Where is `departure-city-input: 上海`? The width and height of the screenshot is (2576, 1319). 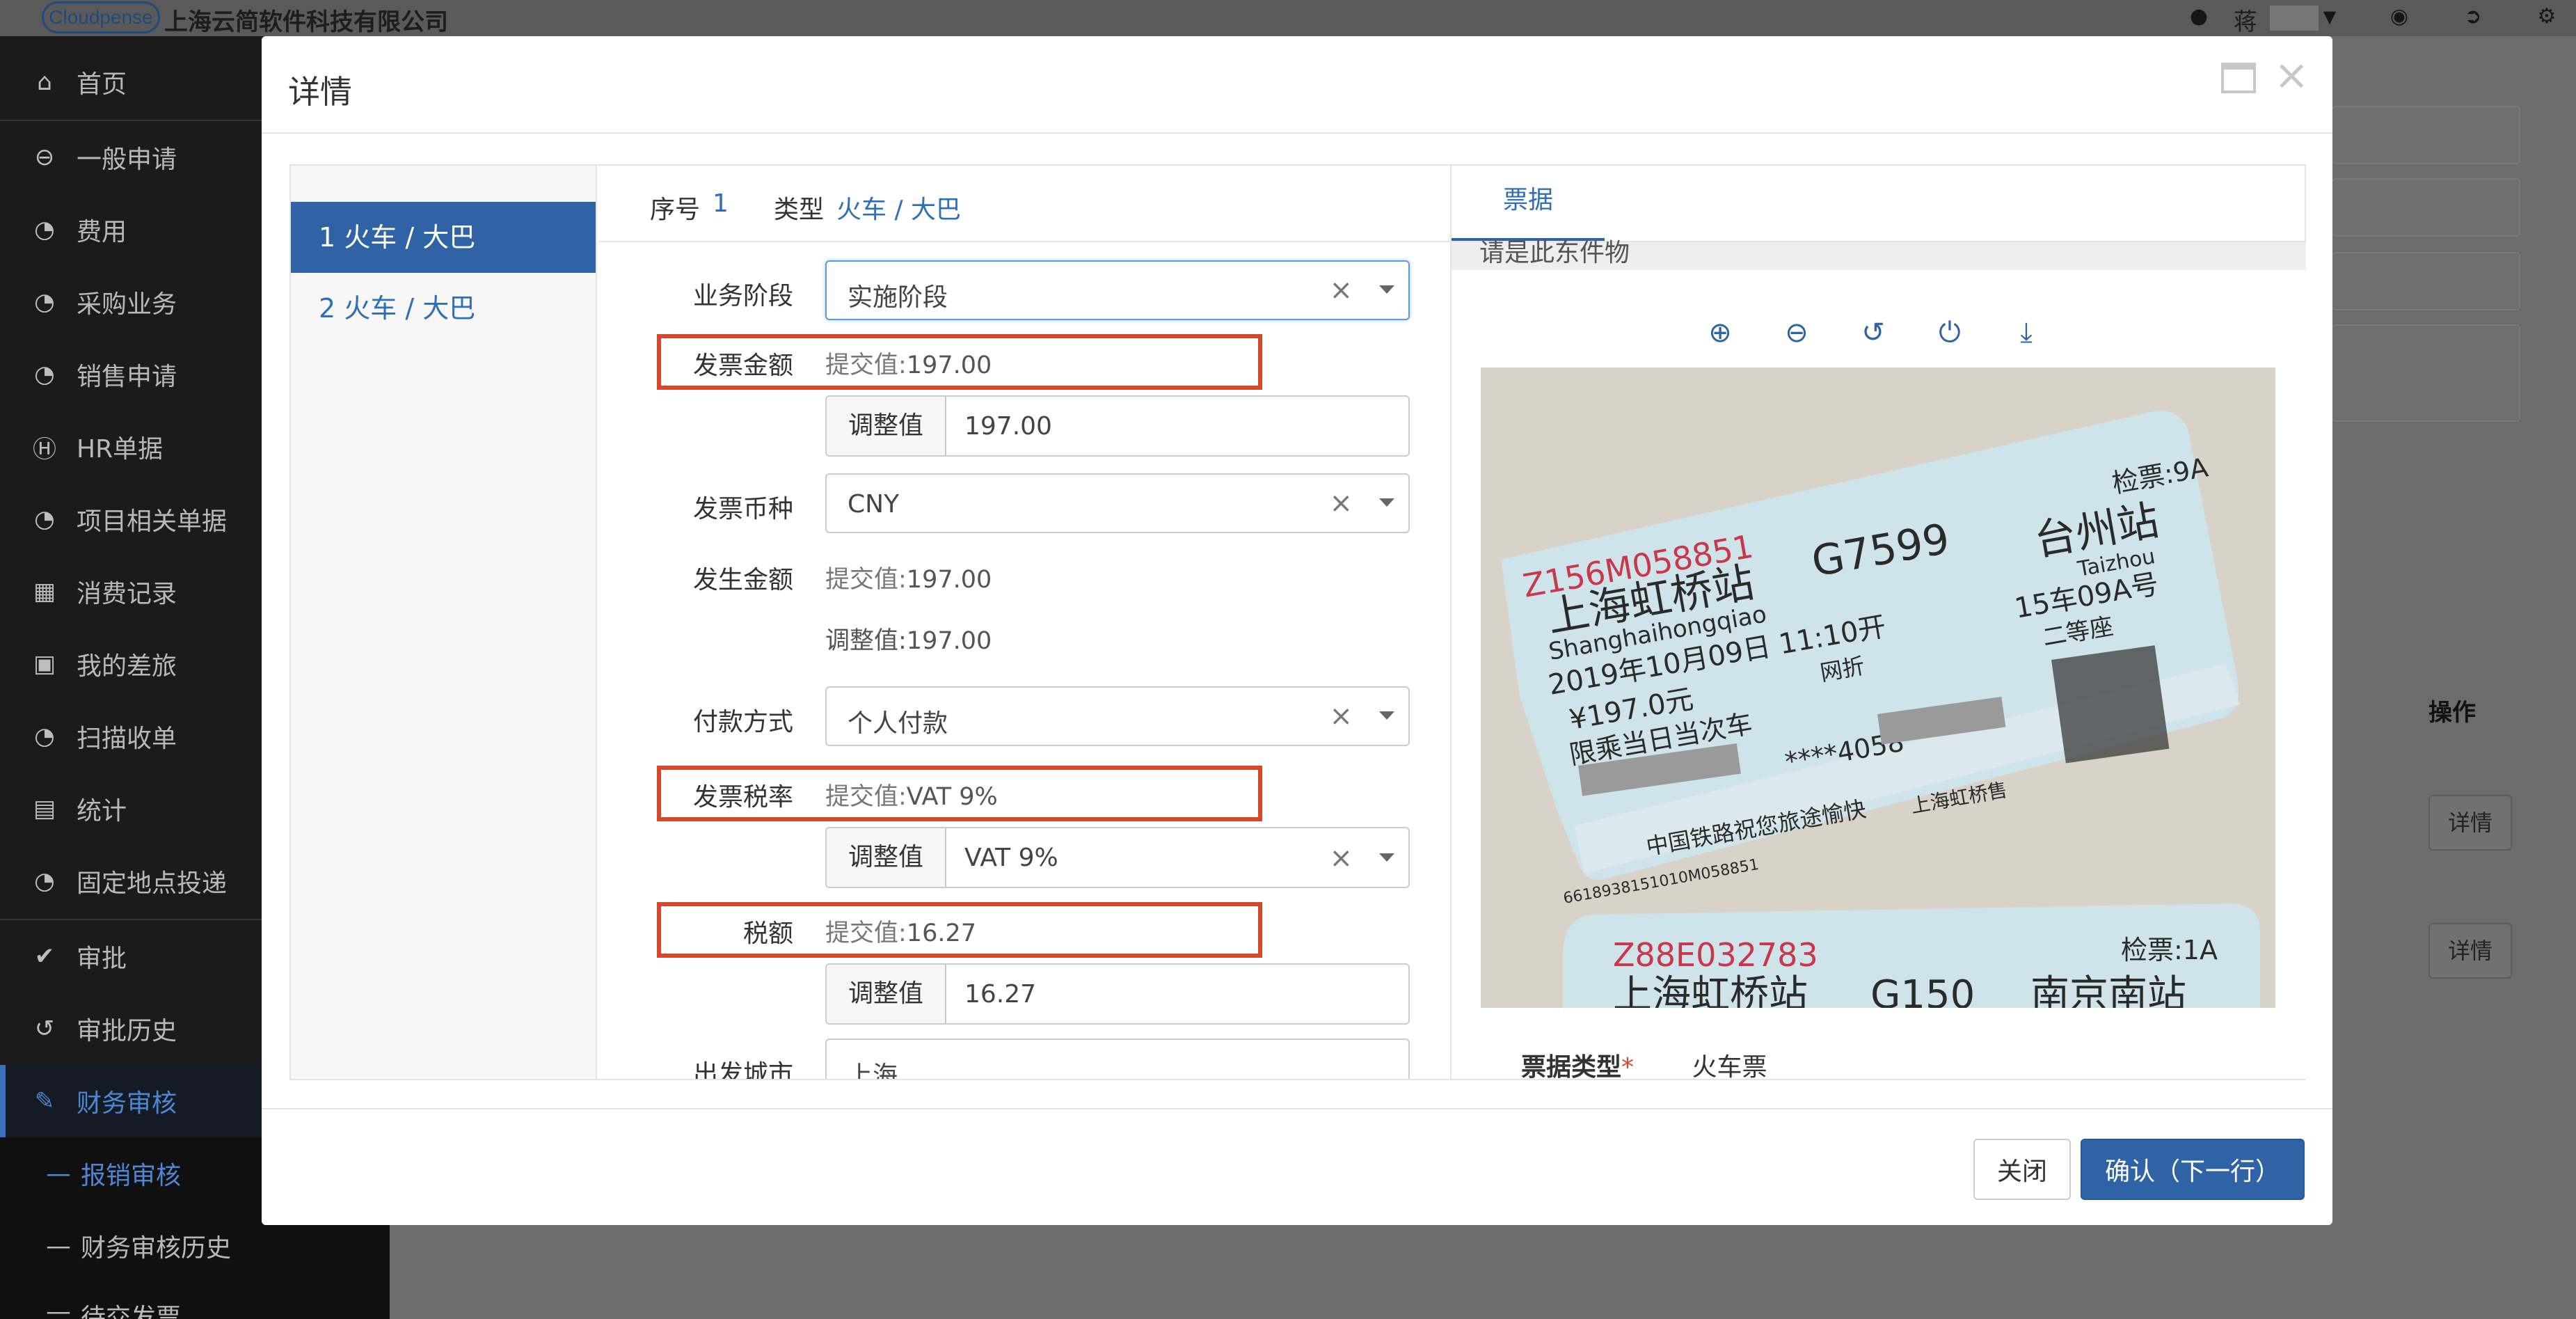 departure-city-input: 上海 is located at coordinates (1117, 1058).